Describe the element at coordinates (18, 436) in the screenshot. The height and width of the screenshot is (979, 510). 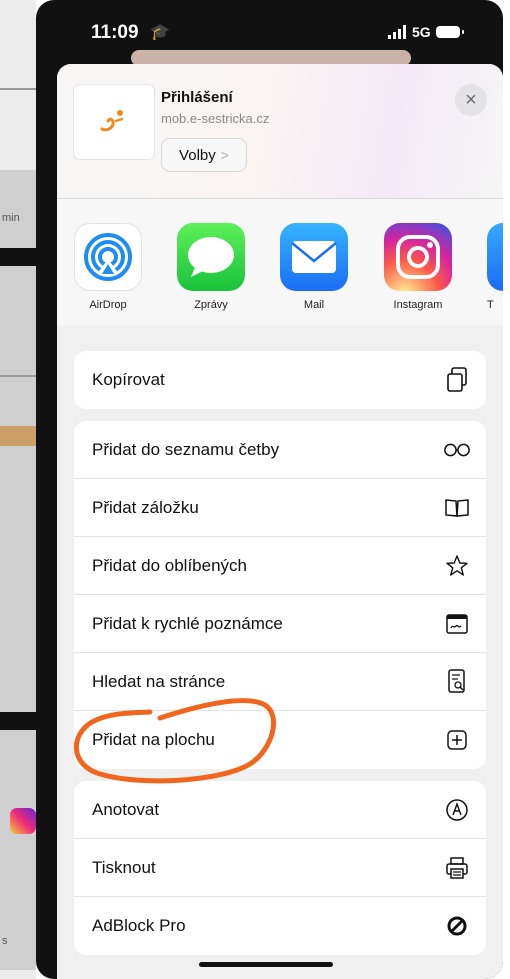
I see `background-orange-band` at that location.